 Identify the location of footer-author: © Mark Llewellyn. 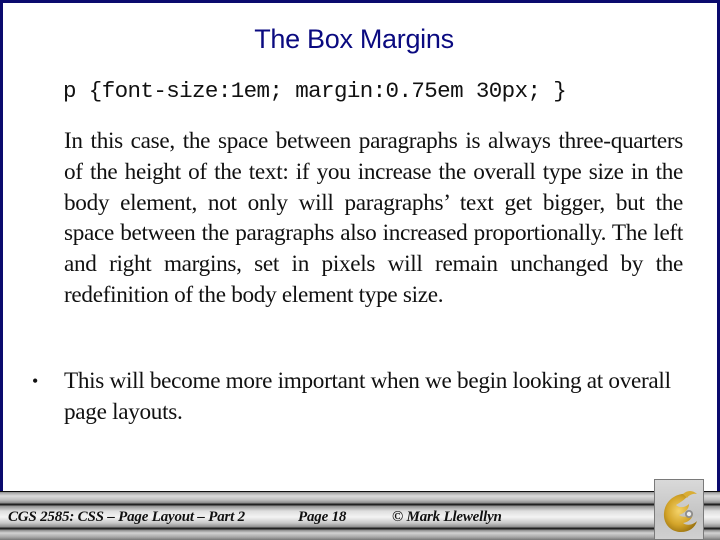
(447, 517).